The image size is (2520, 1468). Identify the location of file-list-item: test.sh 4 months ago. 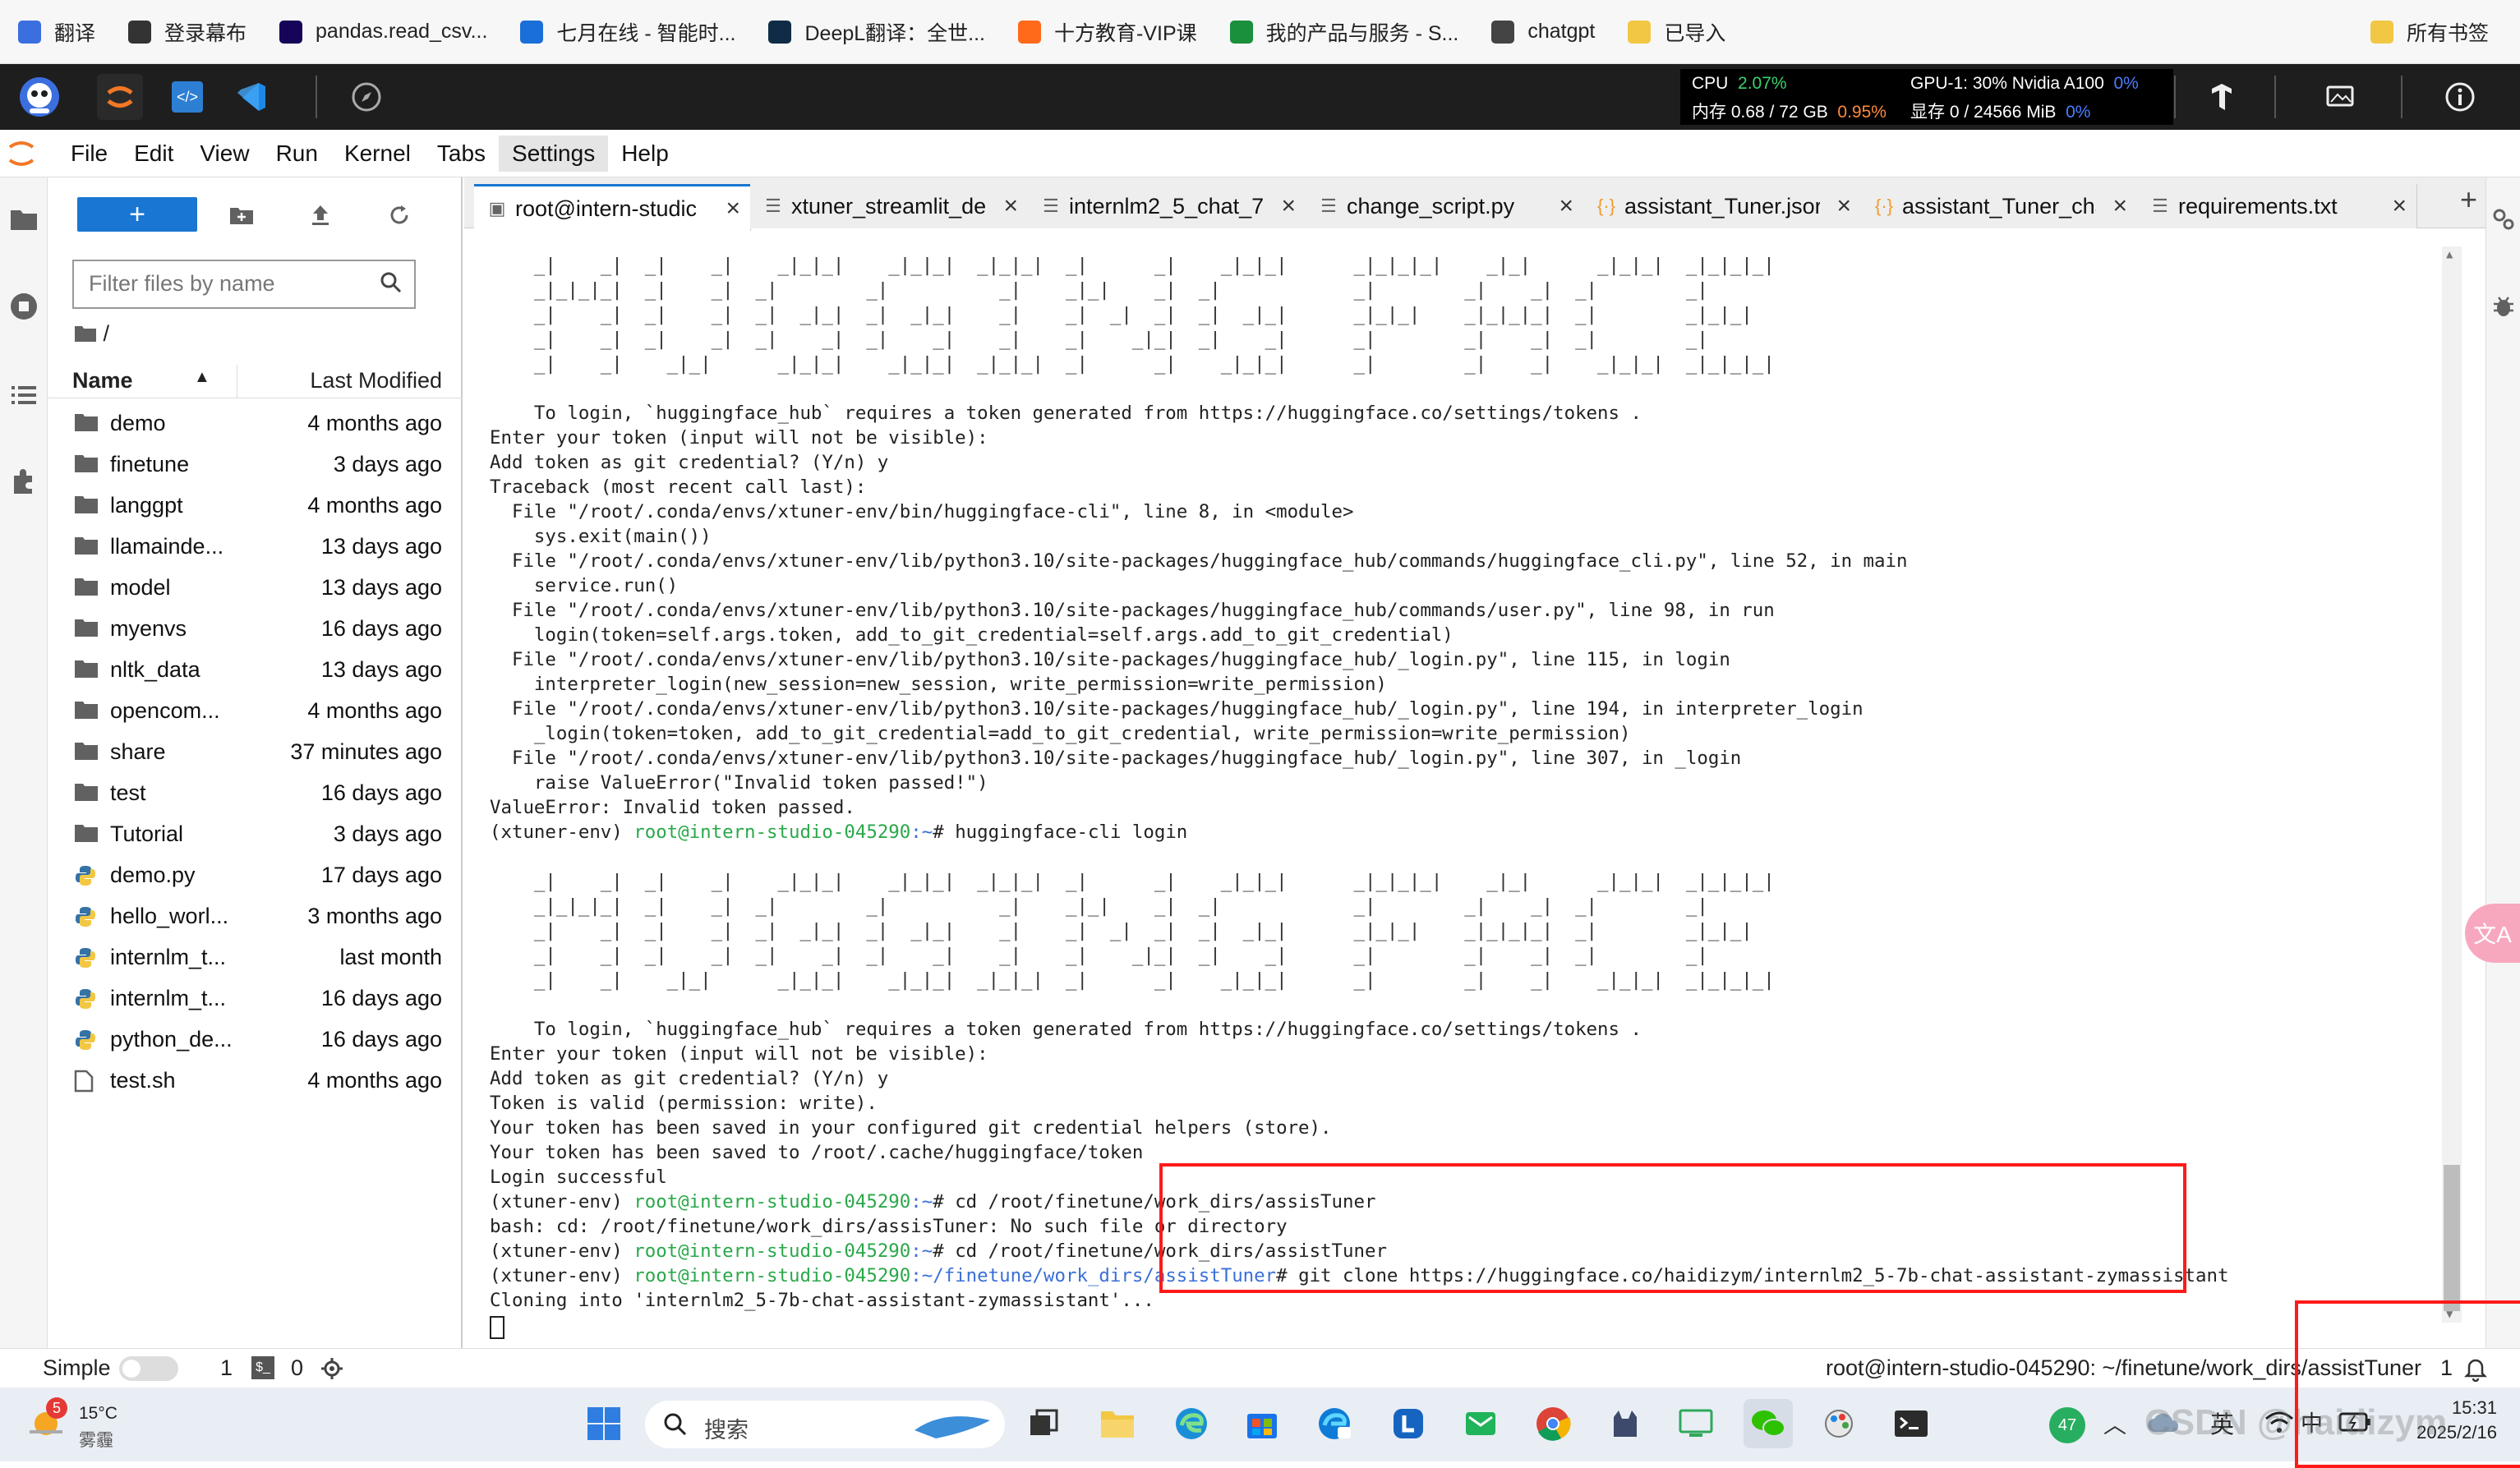
(255, 1081).